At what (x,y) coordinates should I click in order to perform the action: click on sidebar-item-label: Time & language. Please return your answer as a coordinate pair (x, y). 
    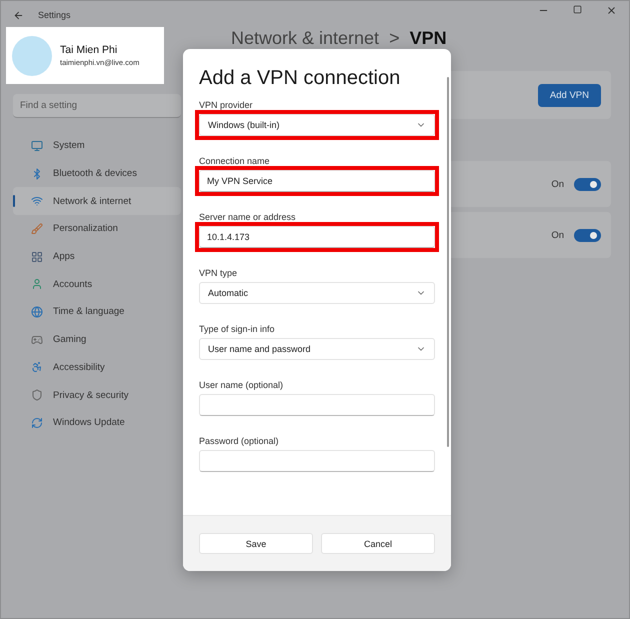
    Looking at the image, I should click on (88, 312).